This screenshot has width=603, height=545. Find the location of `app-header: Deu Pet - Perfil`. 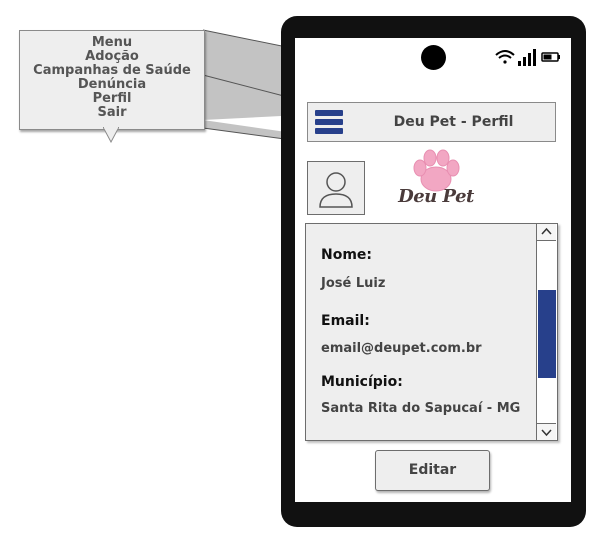

app-header: Deu Pet - Perfil is located at coordinates (431, 122).